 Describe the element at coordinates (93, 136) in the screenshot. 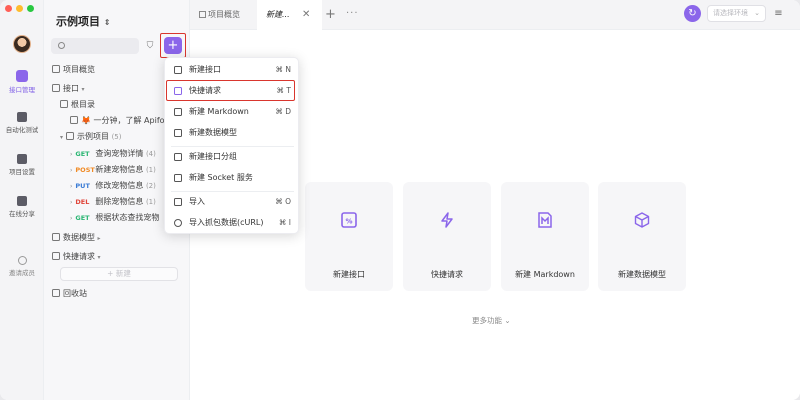

I see `tree-item-label: 示例项目` at that location.